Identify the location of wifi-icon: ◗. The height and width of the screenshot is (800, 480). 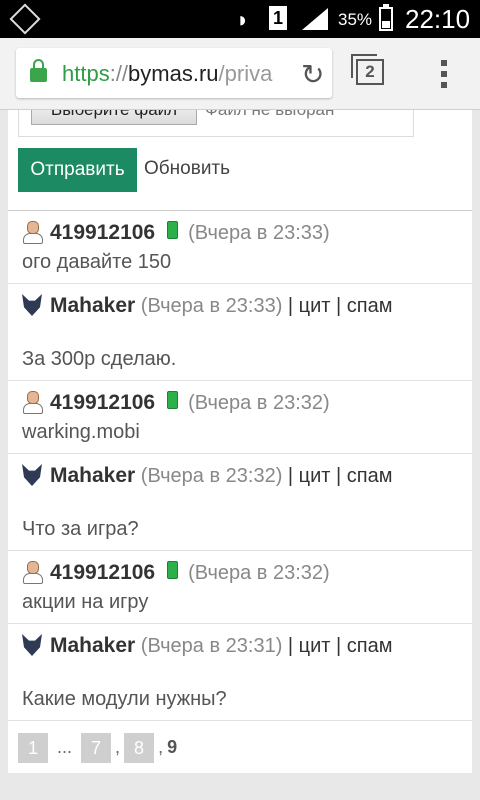
(243, 19).